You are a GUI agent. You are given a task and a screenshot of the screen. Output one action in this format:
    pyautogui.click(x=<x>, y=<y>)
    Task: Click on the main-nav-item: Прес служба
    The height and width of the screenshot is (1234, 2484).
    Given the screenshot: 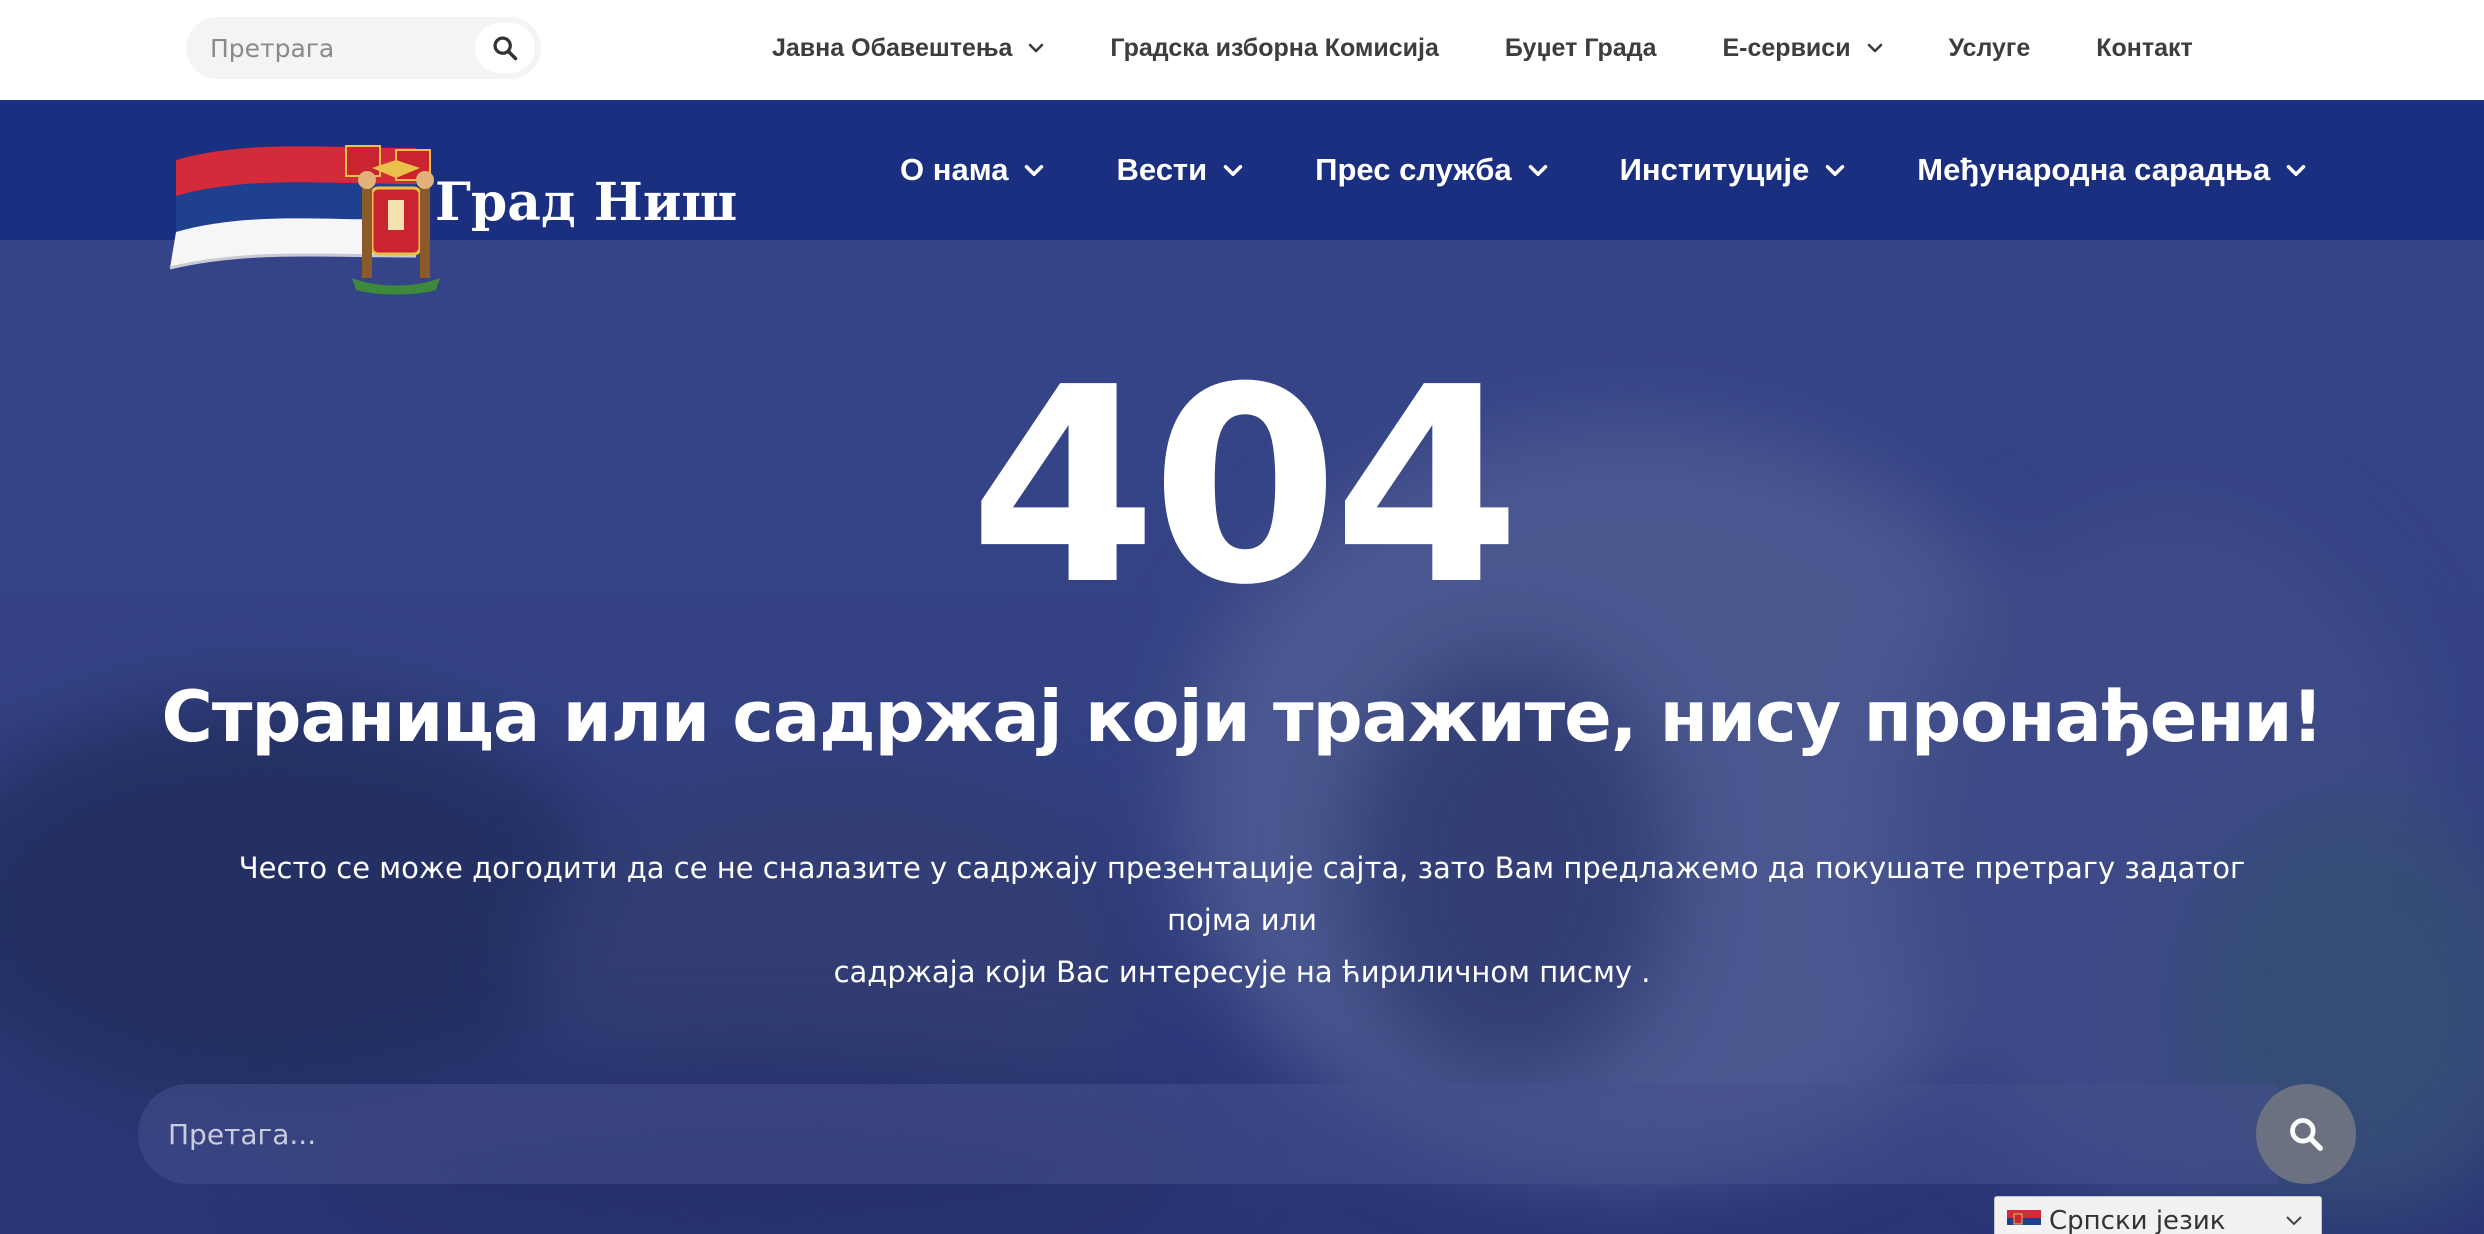 What is the action you would take?
    pyautogui.click(x=1431, y=170)
    